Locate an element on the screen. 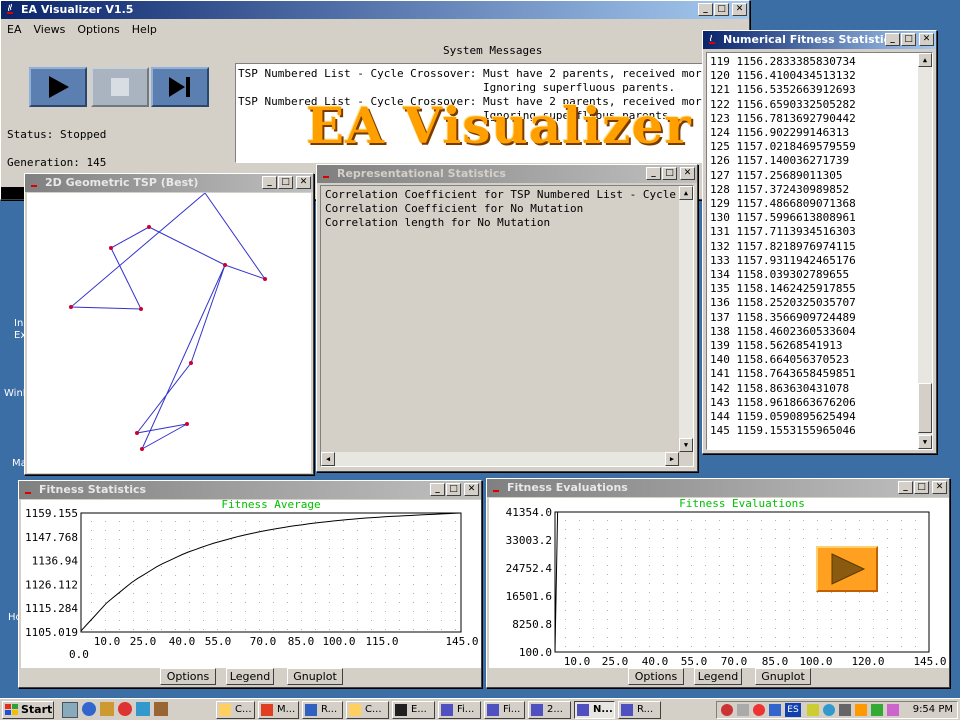  menu-options: Options is located at coordinates (98, 30).